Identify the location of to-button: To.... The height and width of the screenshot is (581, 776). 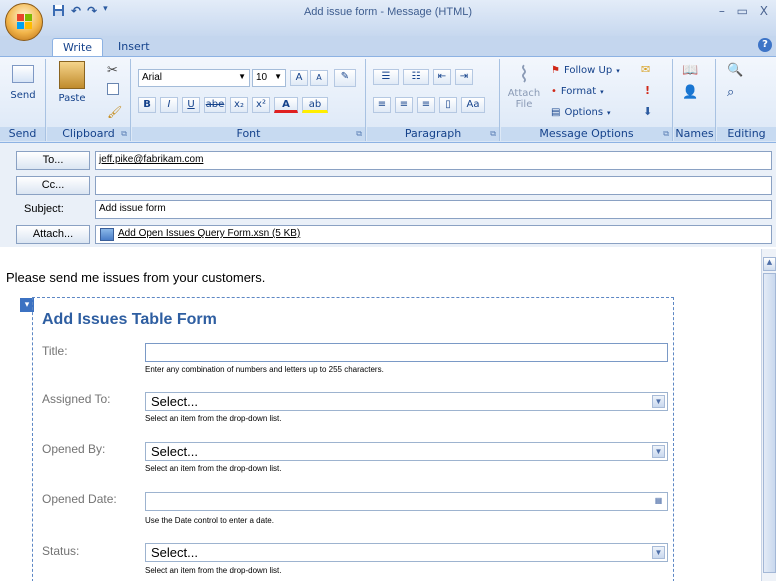
(53, 160).